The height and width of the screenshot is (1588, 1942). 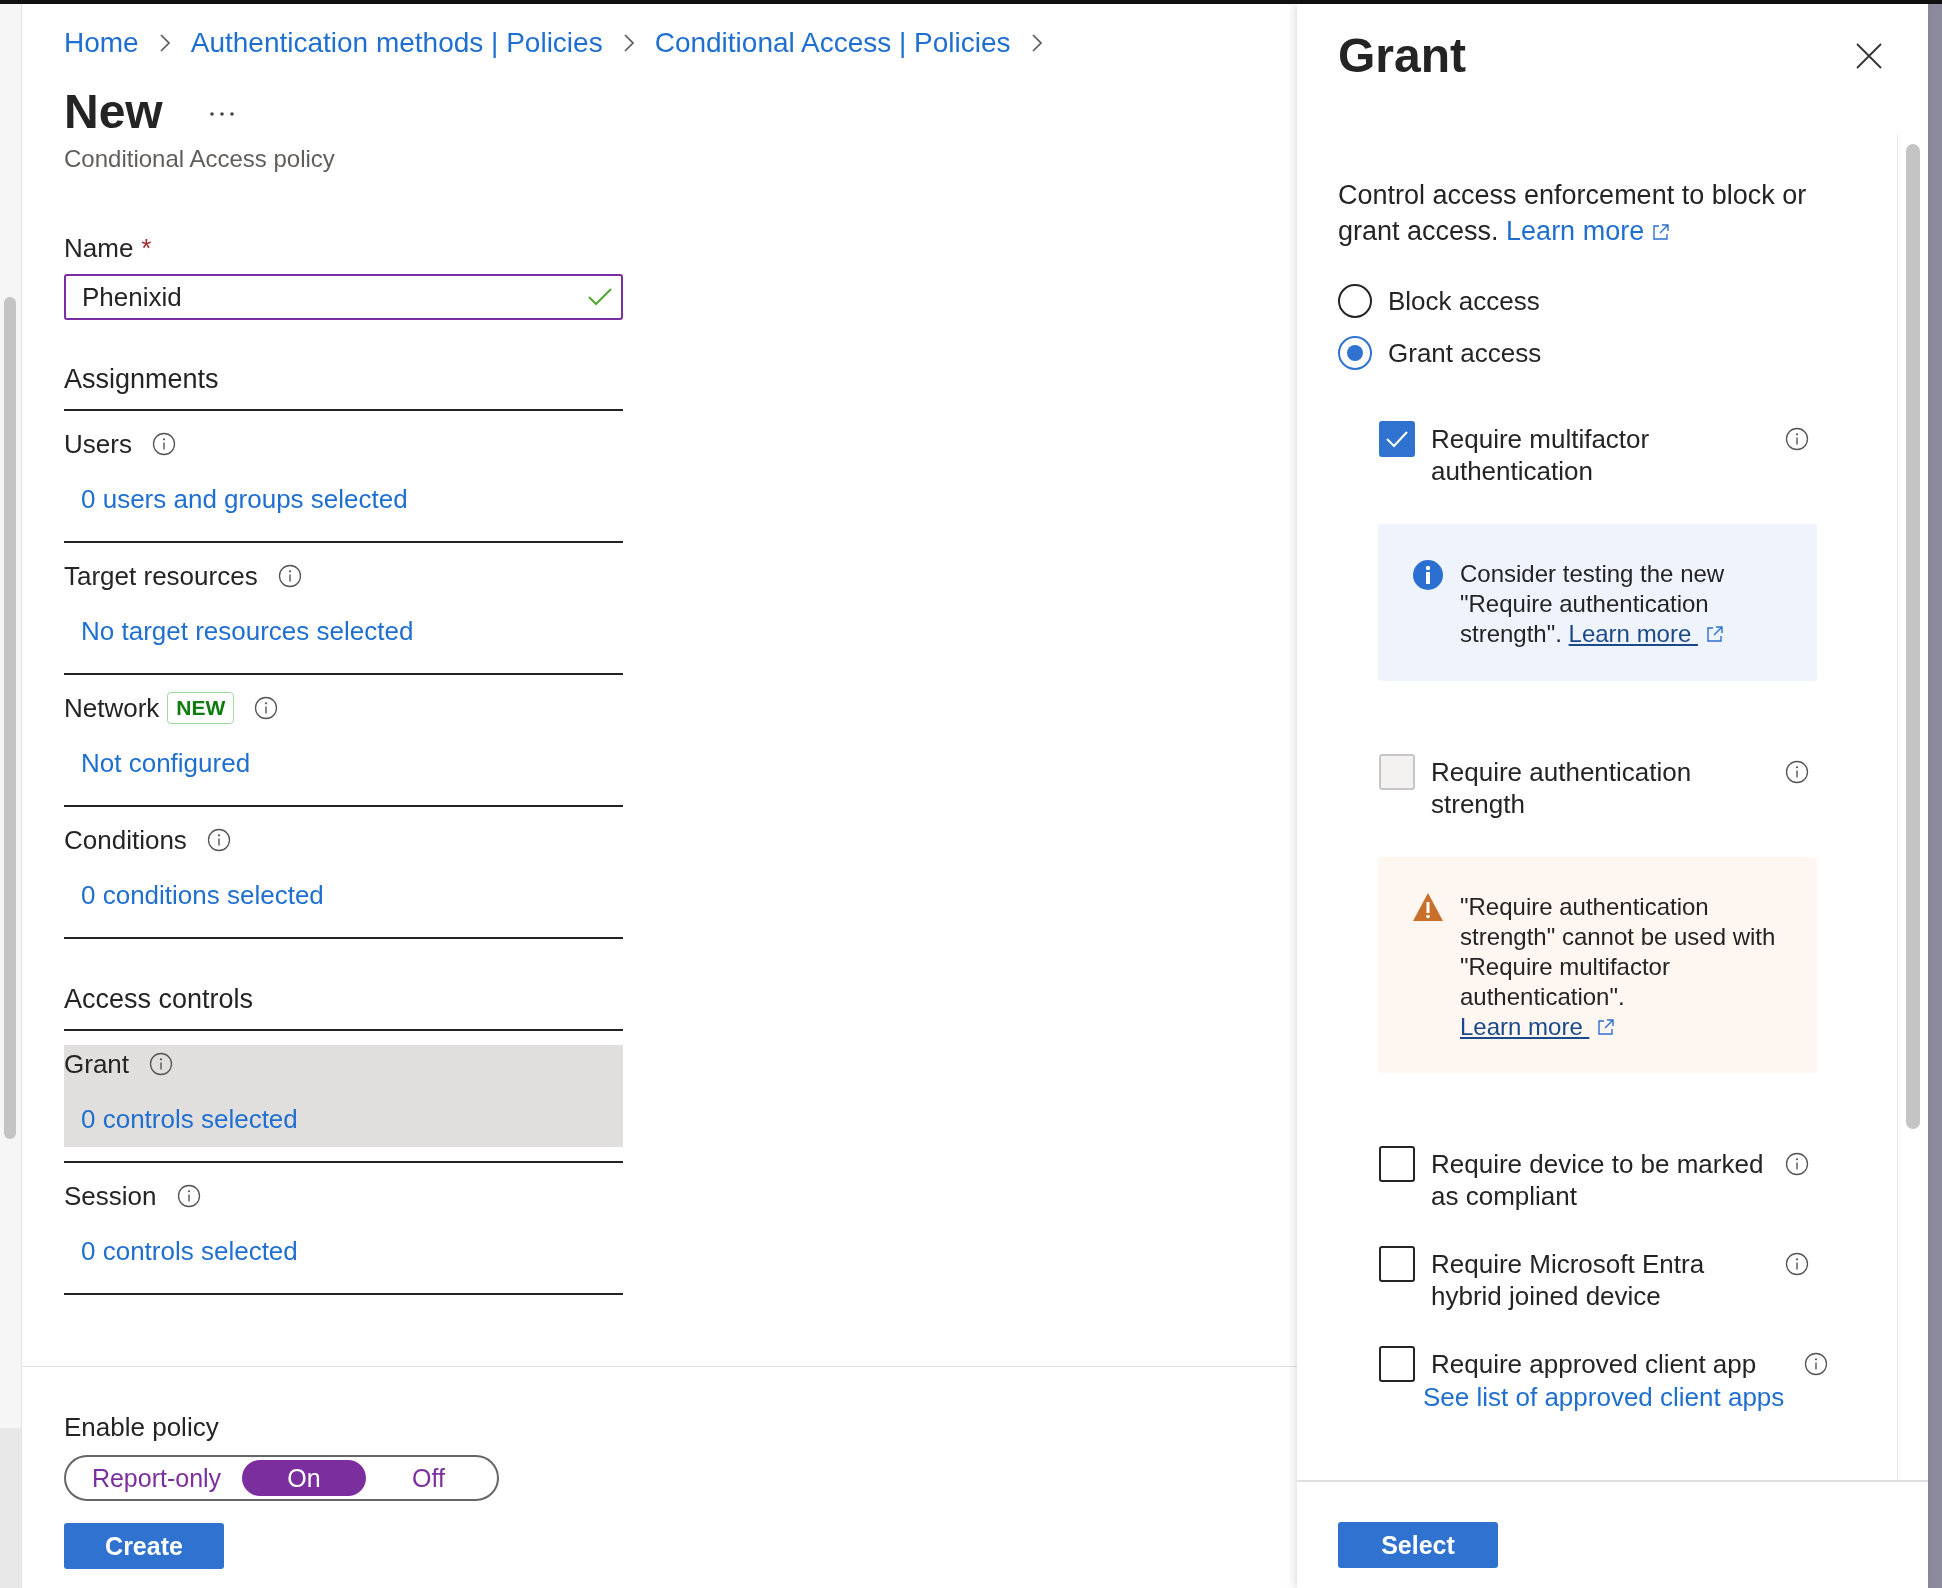 What do you see at coordinates (396, 43) in the screenshot?
I see `breadcrumb-link: Authentication methods | Policies` at bounding box center [396, 43].